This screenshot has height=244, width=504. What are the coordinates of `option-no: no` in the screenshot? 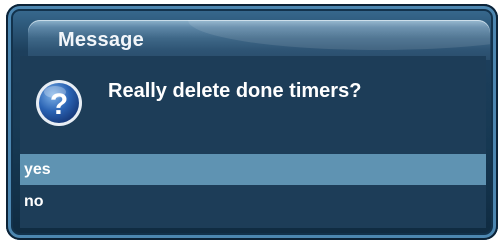 It's located at (253, 201).